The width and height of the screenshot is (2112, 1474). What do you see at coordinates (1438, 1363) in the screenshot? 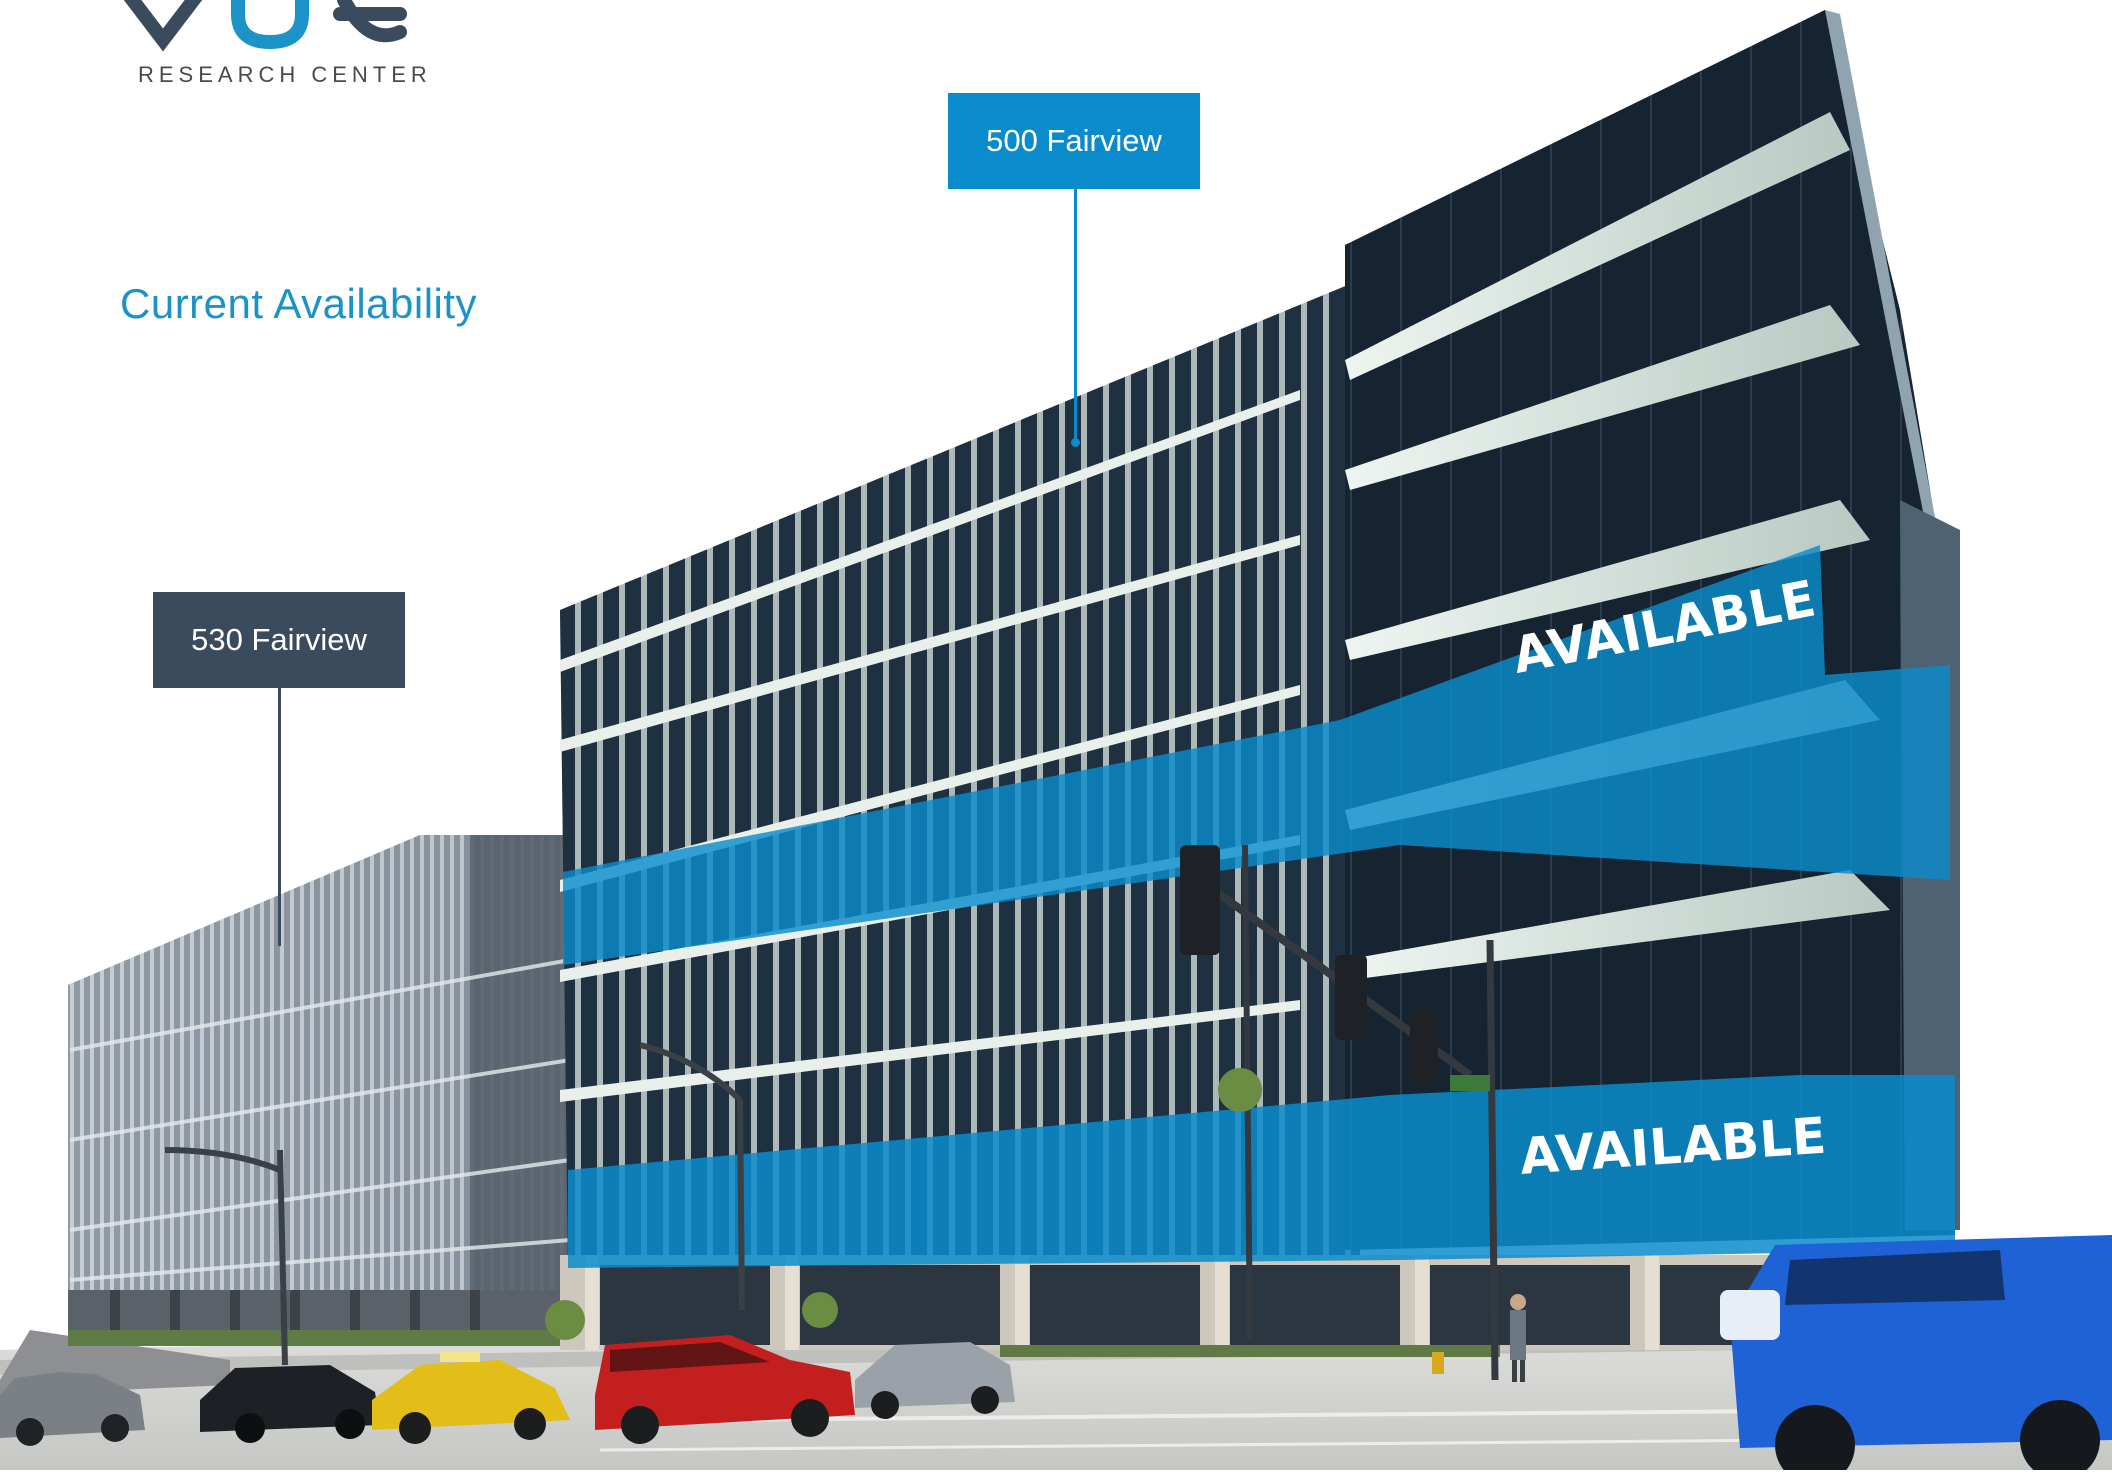
I see `fire-hydrant` at bounding box center [1438, 1363].